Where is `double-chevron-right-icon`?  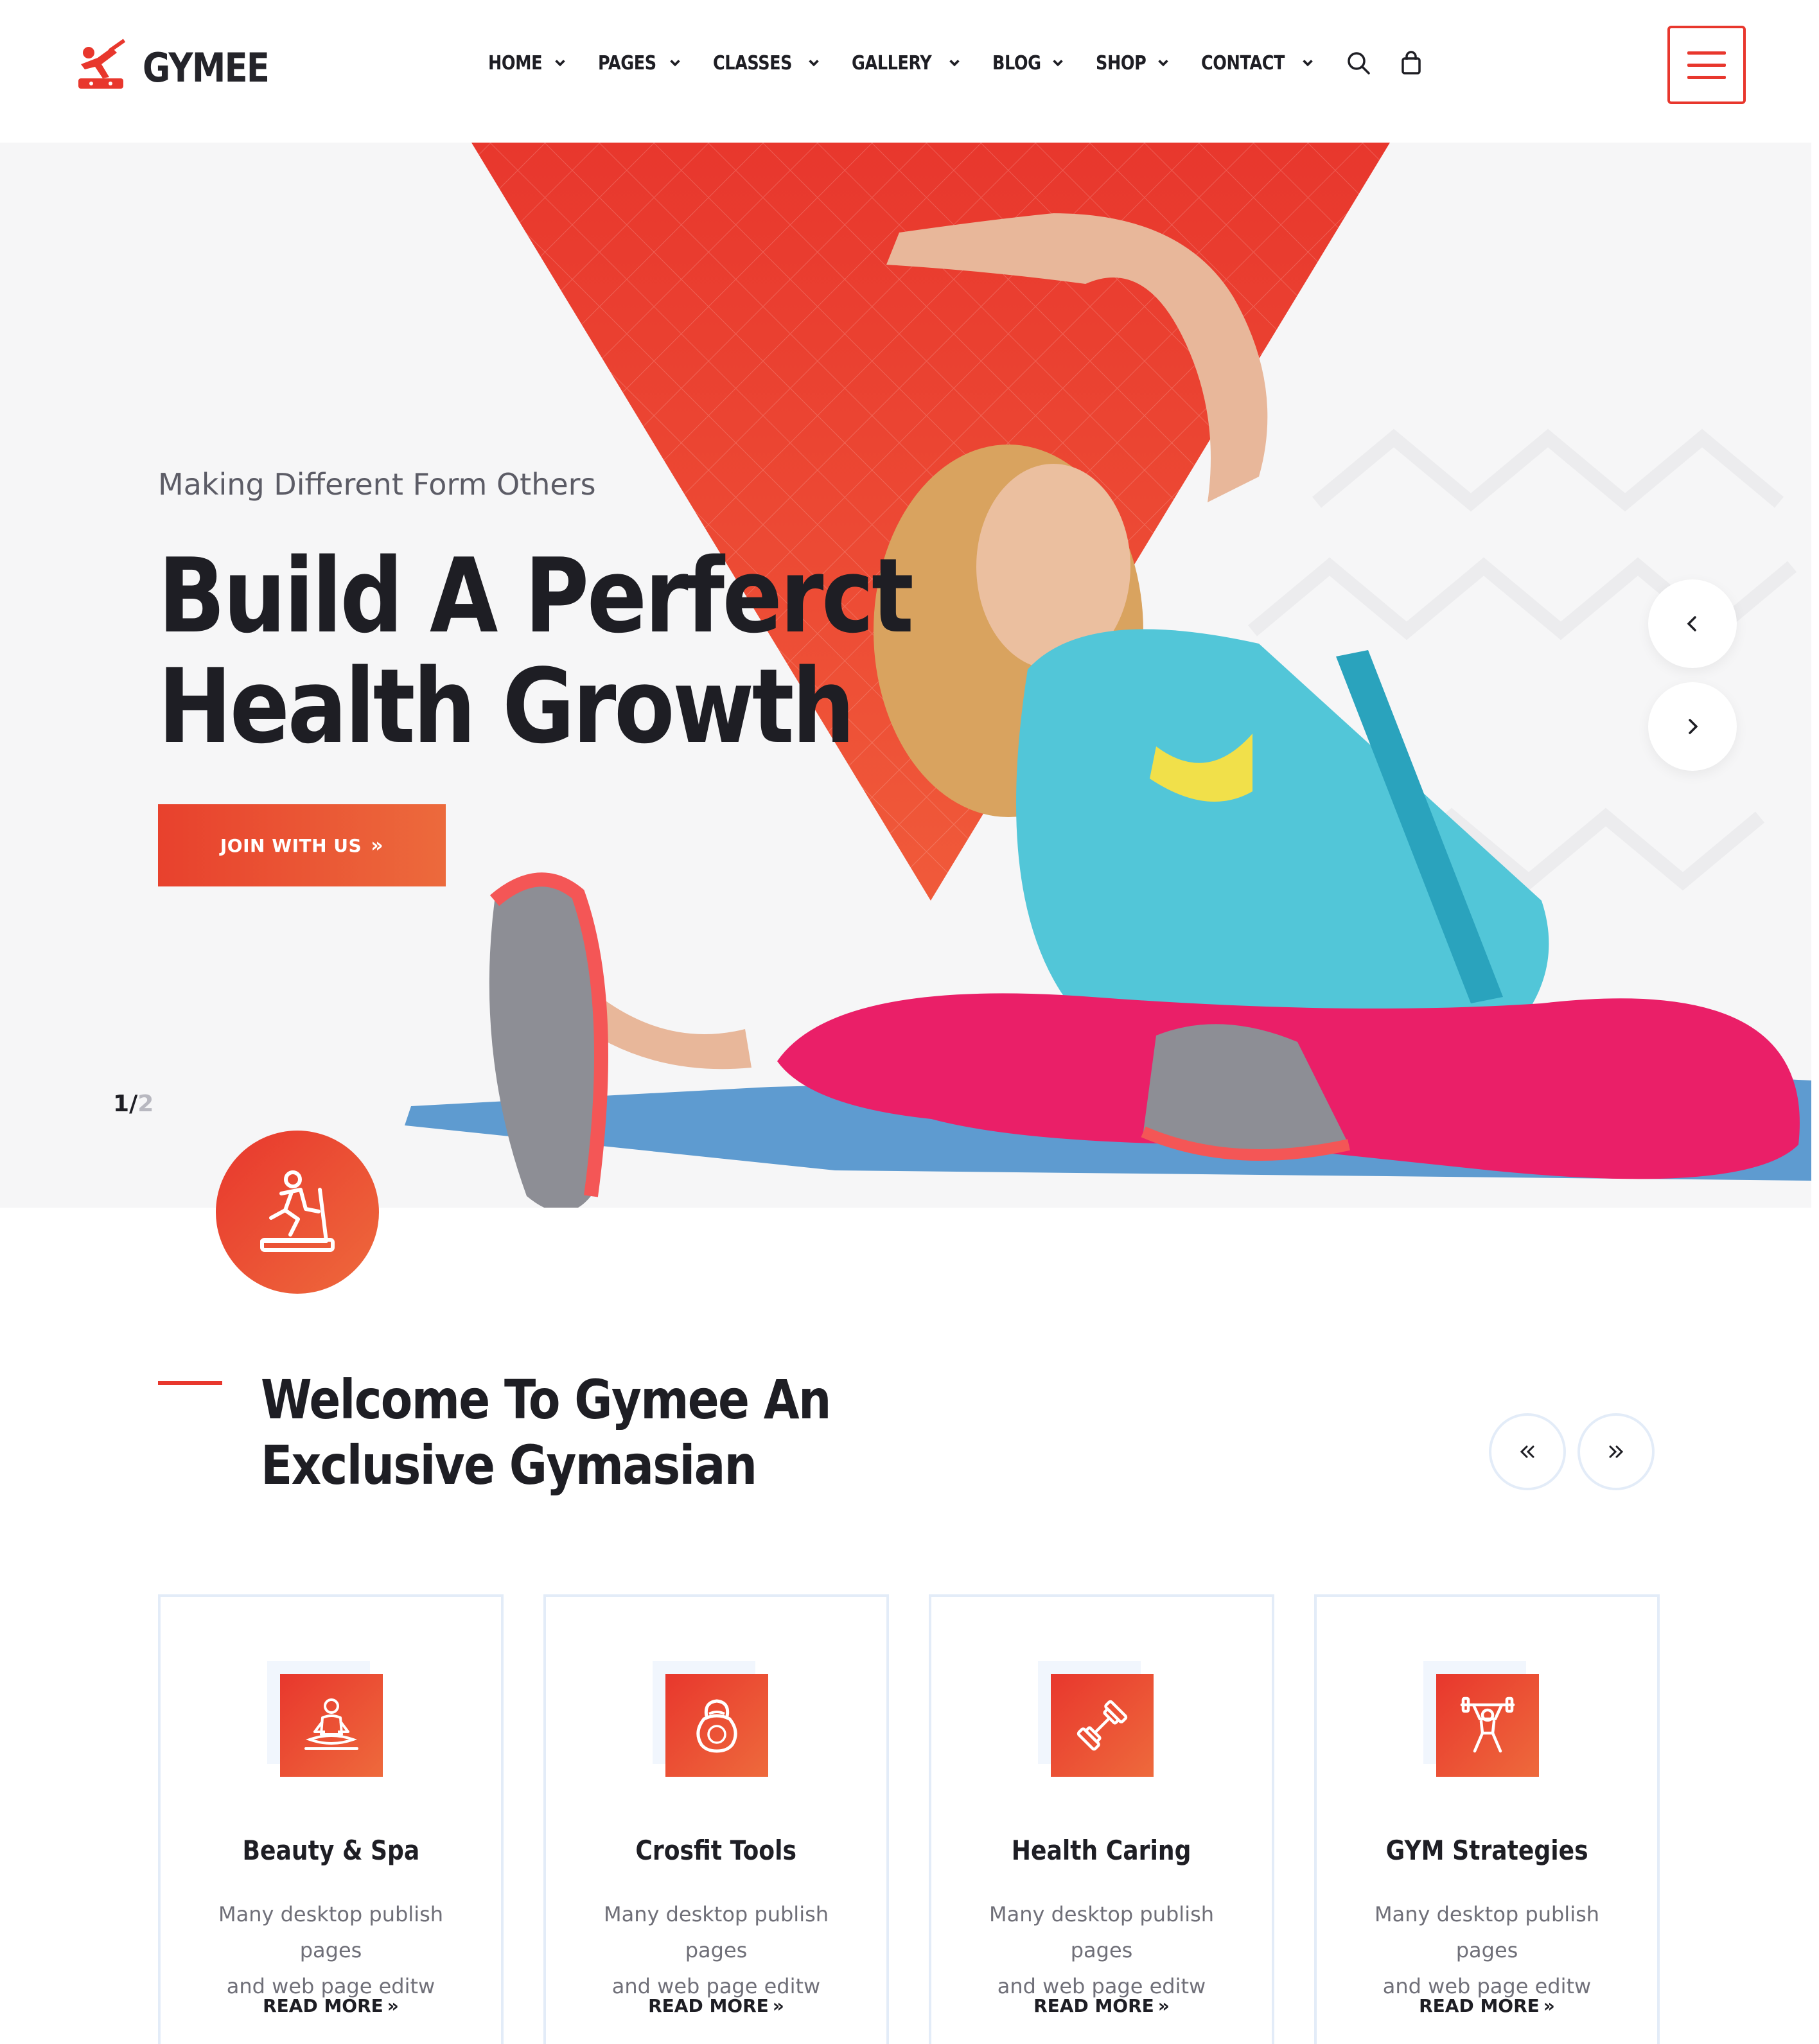 double-chevron-right-icon is located at coordinates (1616, 1451).